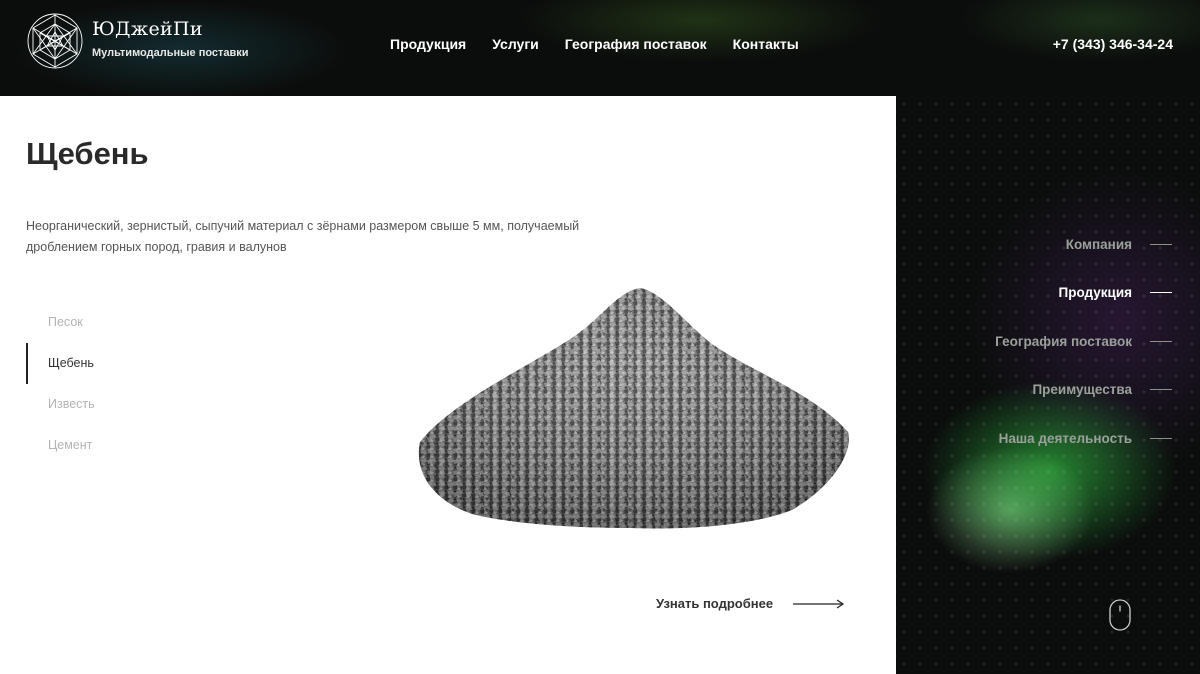 Image resolution: width=1200 pixels, height=674 pixels. I want to click on arrow-right-icon, so click(819, 603).